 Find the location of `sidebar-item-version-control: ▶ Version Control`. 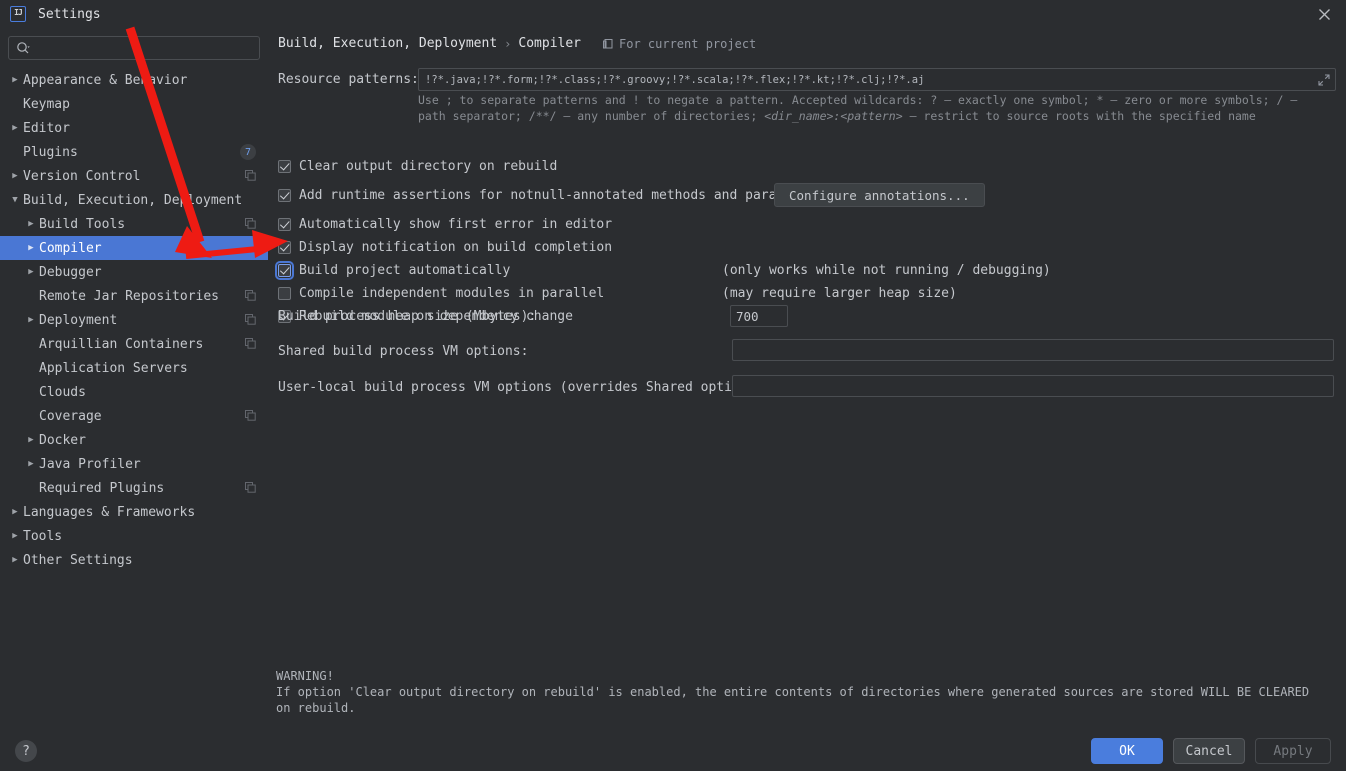

sidebar-item-version-control: ▶ Version Control is located at coordinates (134, 176).